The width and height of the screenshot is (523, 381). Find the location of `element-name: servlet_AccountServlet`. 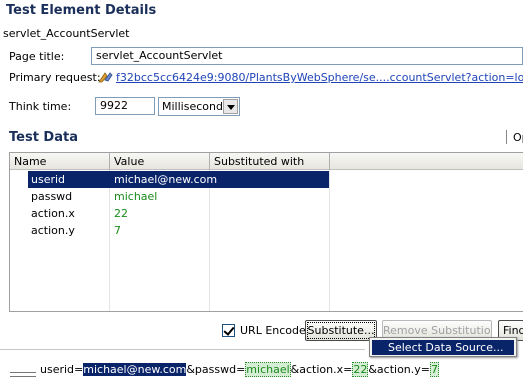

element-name: servlet_AccountServlet is located at coordinates (66, 33).